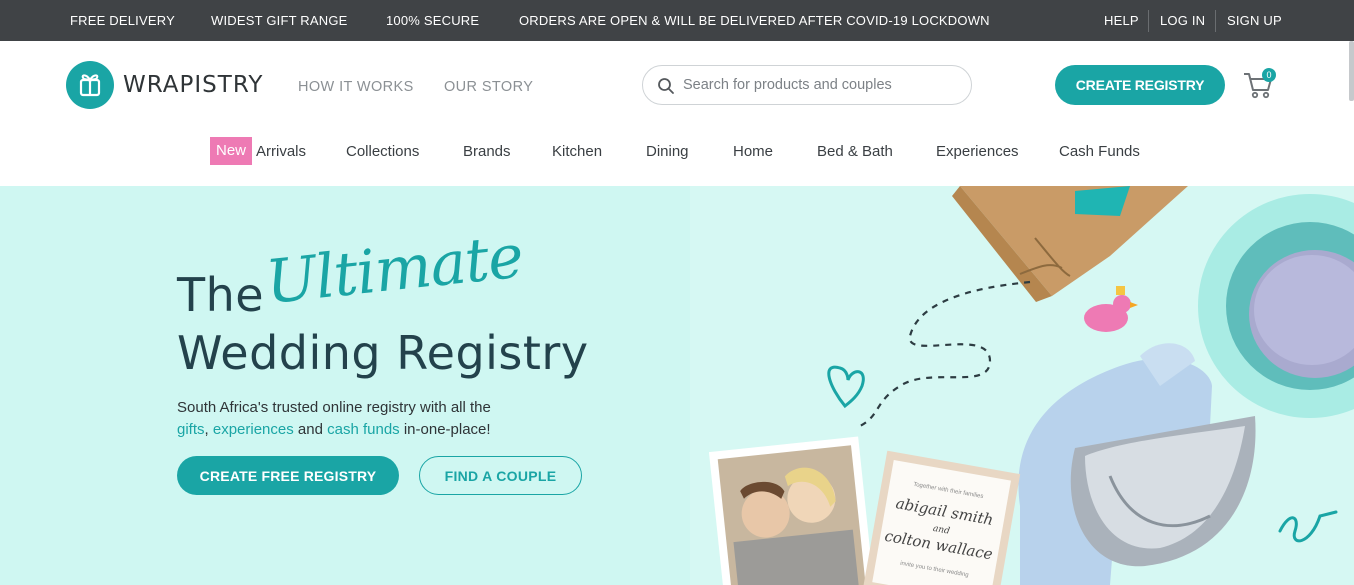 Image resolution: width=1354 pixels, height=585 pixels. What do you see at coordinates (383, 353) in the screenshot?
I see `hero-title-main: Wedding Registry` at bounding box center [383, 353].